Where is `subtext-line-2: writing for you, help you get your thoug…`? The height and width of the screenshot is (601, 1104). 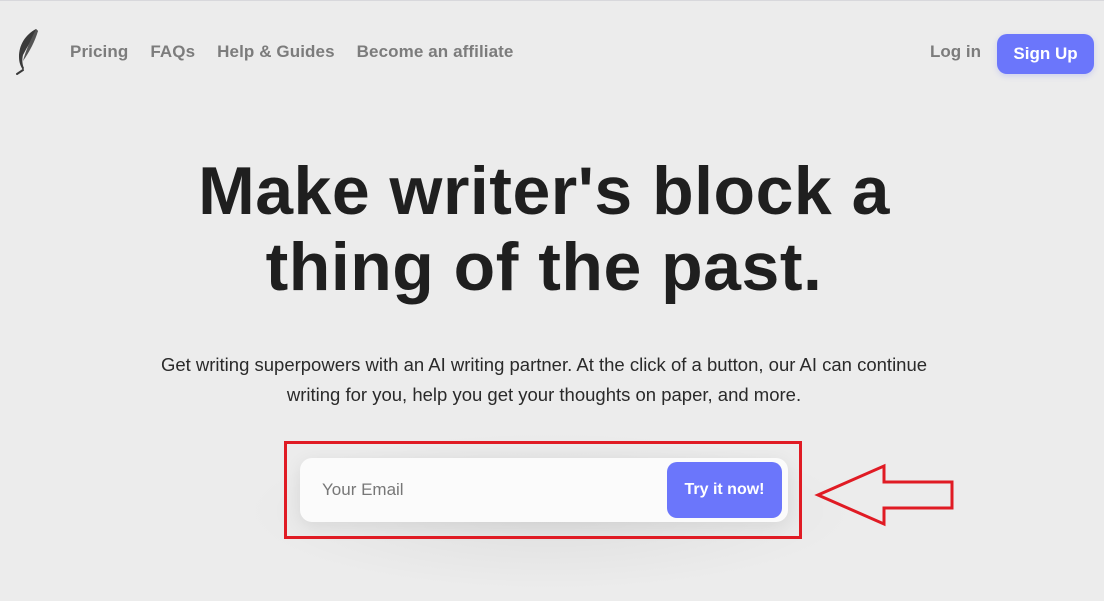 subtext-line-2: writing for you, help you get your thoug… is located at coordinates (544, 394).